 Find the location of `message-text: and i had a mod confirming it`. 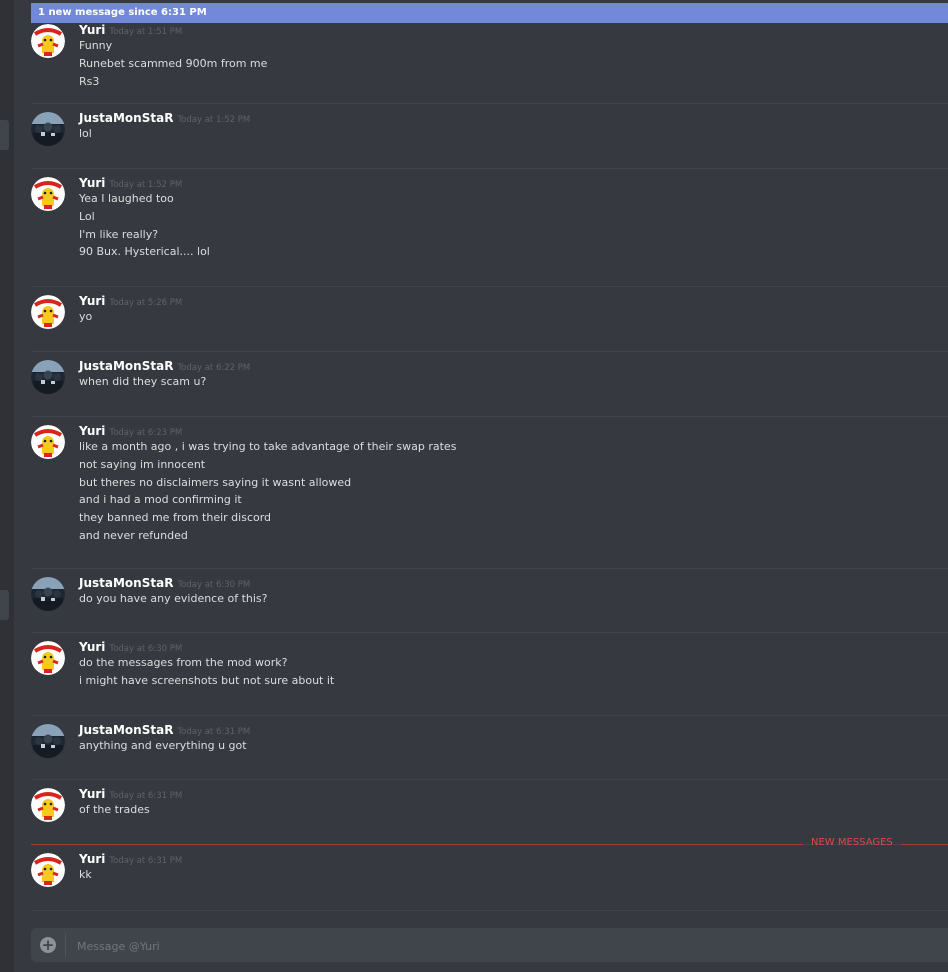

message-text: and i had a mod confirming it is located at coordinates (160, 500).